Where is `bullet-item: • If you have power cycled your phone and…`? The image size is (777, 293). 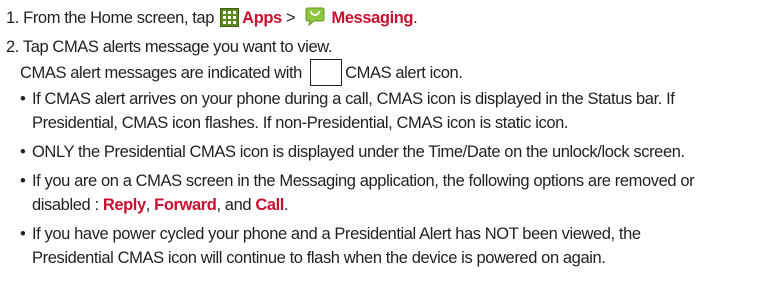 bullet-item: • If you have power cycled your phone and… is located at coordinates (390, 234).